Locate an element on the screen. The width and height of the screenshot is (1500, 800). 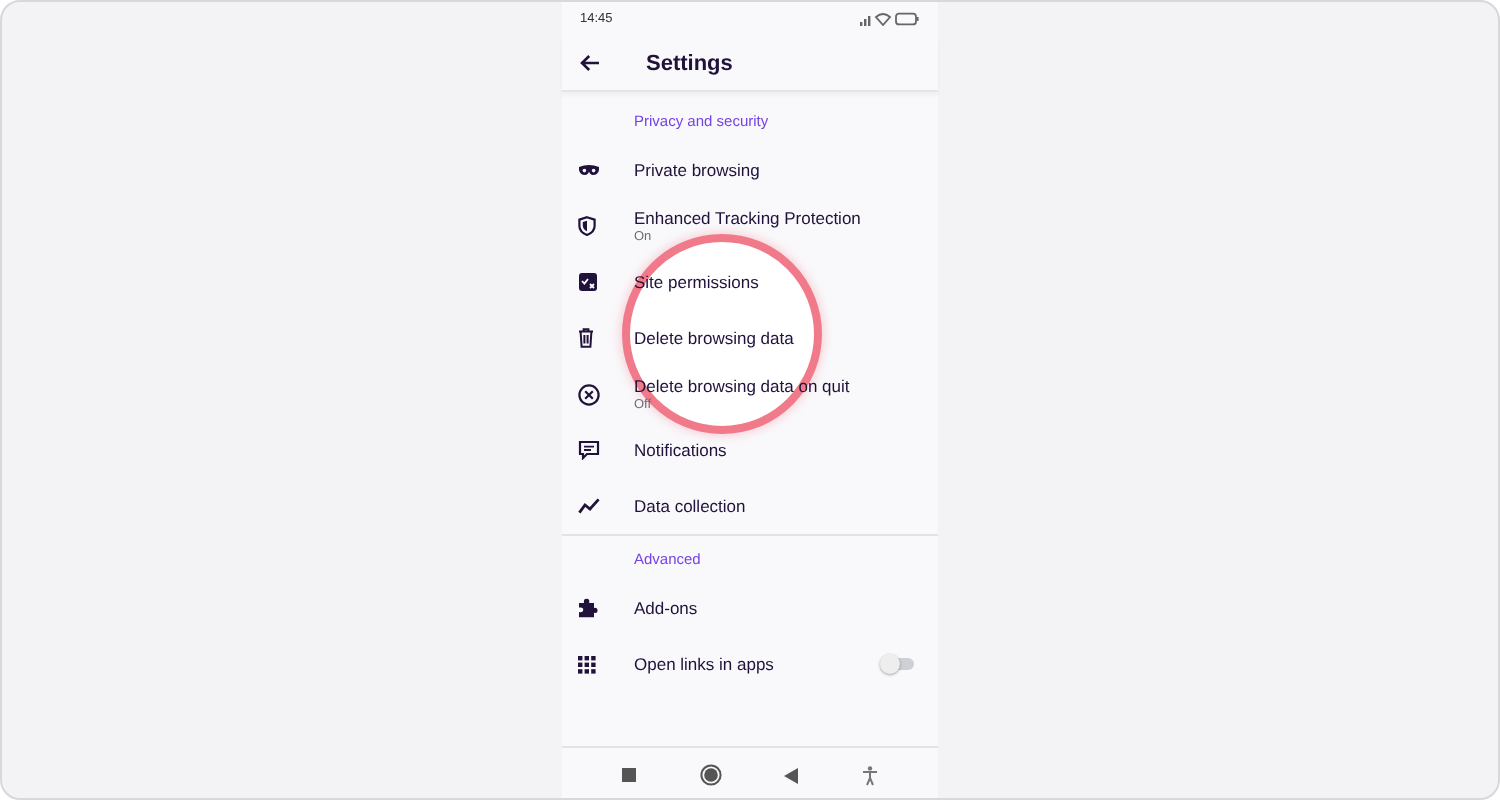
toggle-switch is located at coordinates (898, 664).